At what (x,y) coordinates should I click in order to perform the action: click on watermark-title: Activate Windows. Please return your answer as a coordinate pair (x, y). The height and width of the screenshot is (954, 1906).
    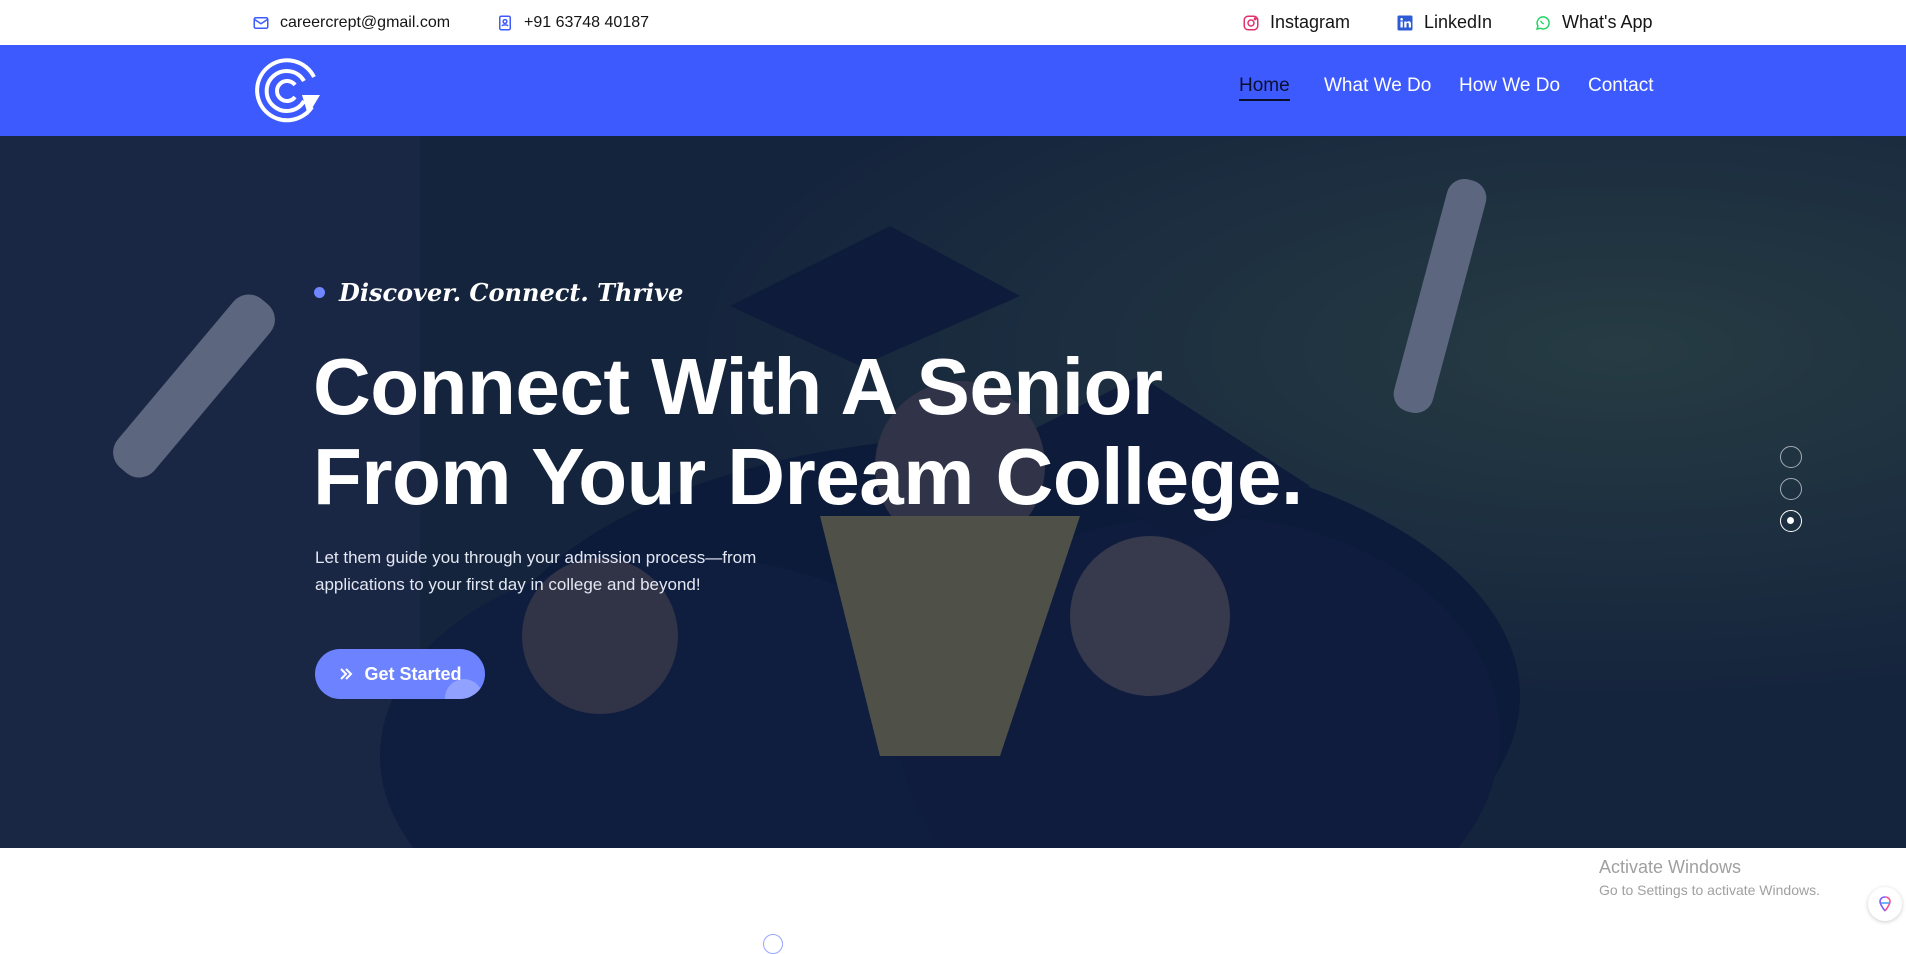
    Looking at the image, I should click on (1670, 867).